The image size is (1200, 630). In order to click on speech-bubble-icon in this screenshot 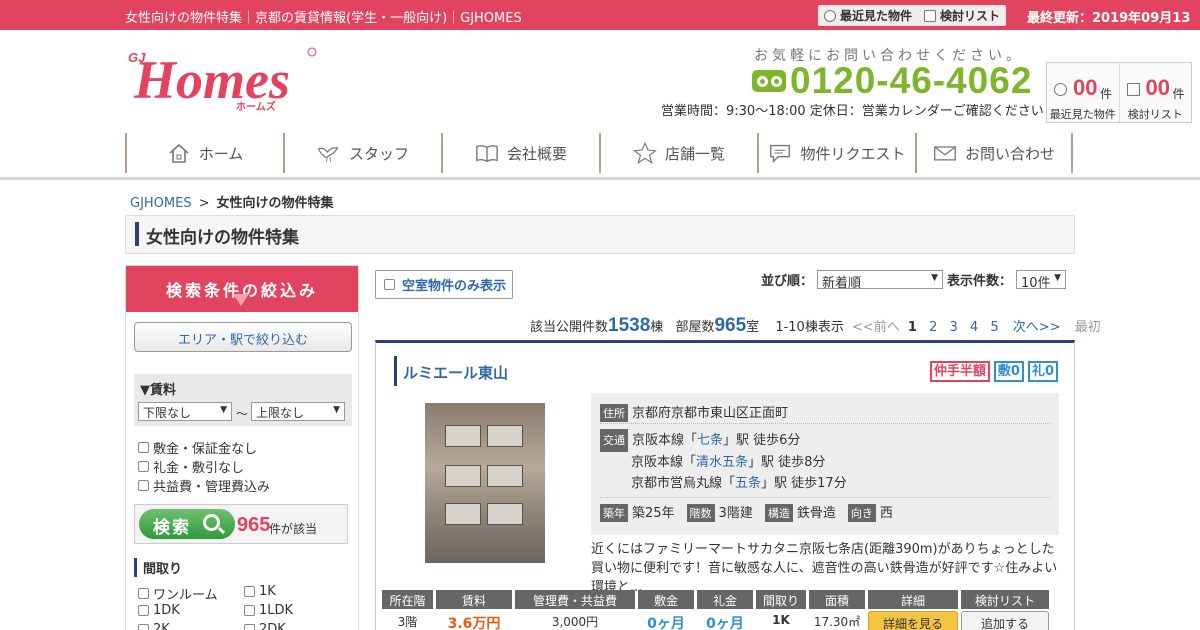, I will do `click(780, 153)`.